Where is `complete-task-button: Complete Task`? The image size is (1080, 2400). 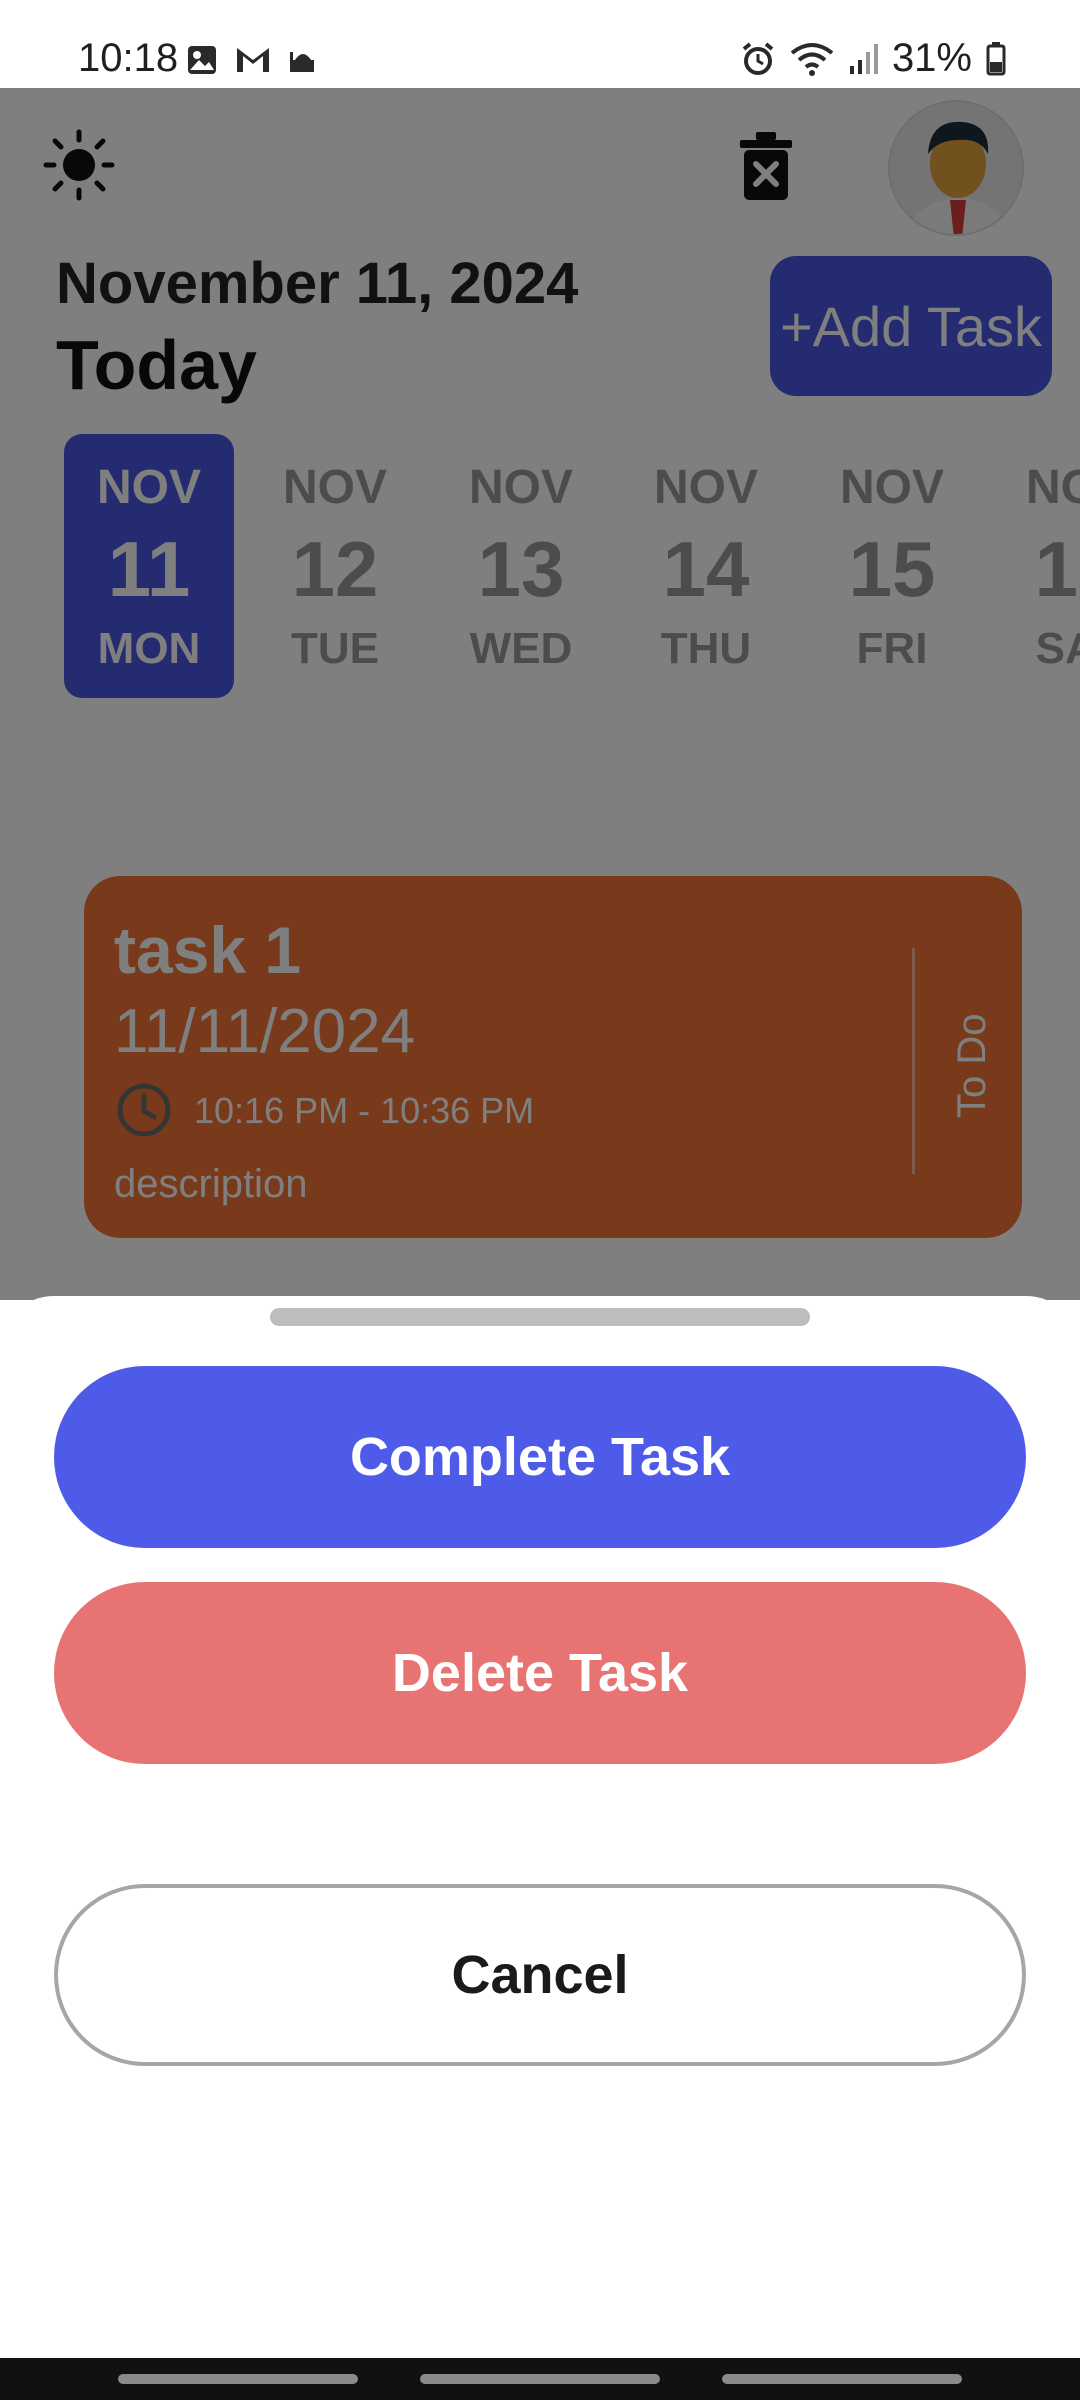 complete-task-button: Complete Task is located at coordinates (540, 1457).